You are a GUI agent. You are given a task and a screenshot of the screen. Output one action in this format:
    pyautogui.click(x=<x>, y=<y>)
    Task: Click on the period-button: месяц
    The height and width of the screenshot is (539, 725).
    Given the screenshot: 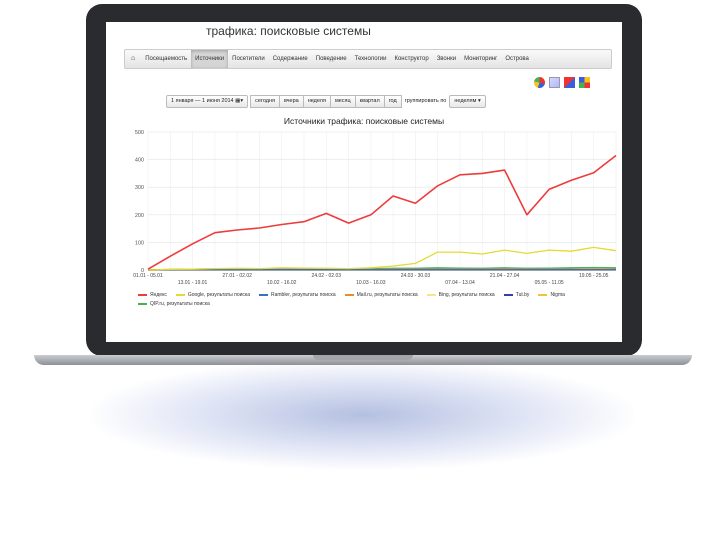 What is the action you would take?
    pyautogui.click(x=342, y=101)
    